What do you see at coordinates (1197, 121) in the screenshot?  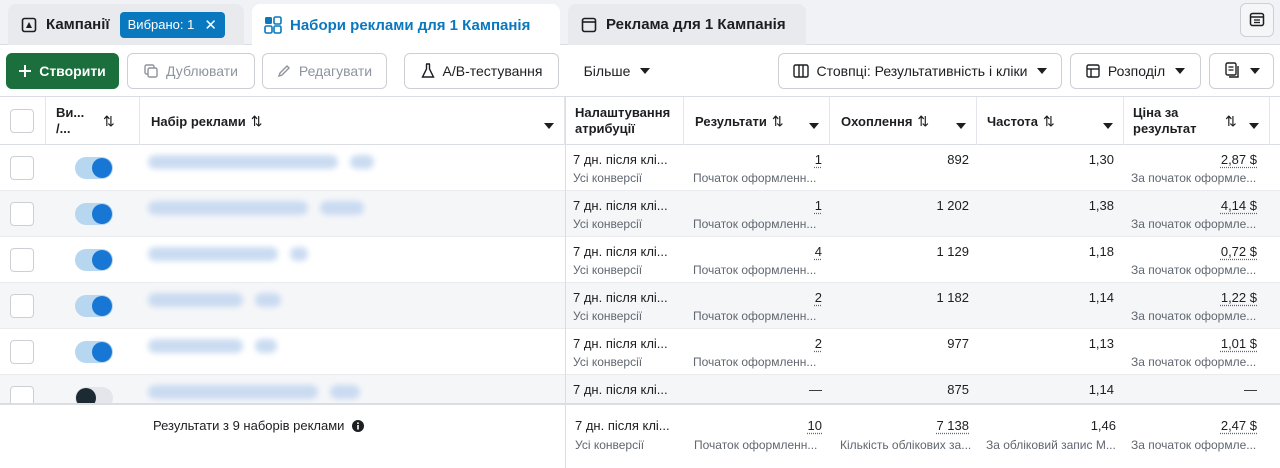 I see `header-cost: Ціна за результат ⇅` at bounding box center [1197, 121].